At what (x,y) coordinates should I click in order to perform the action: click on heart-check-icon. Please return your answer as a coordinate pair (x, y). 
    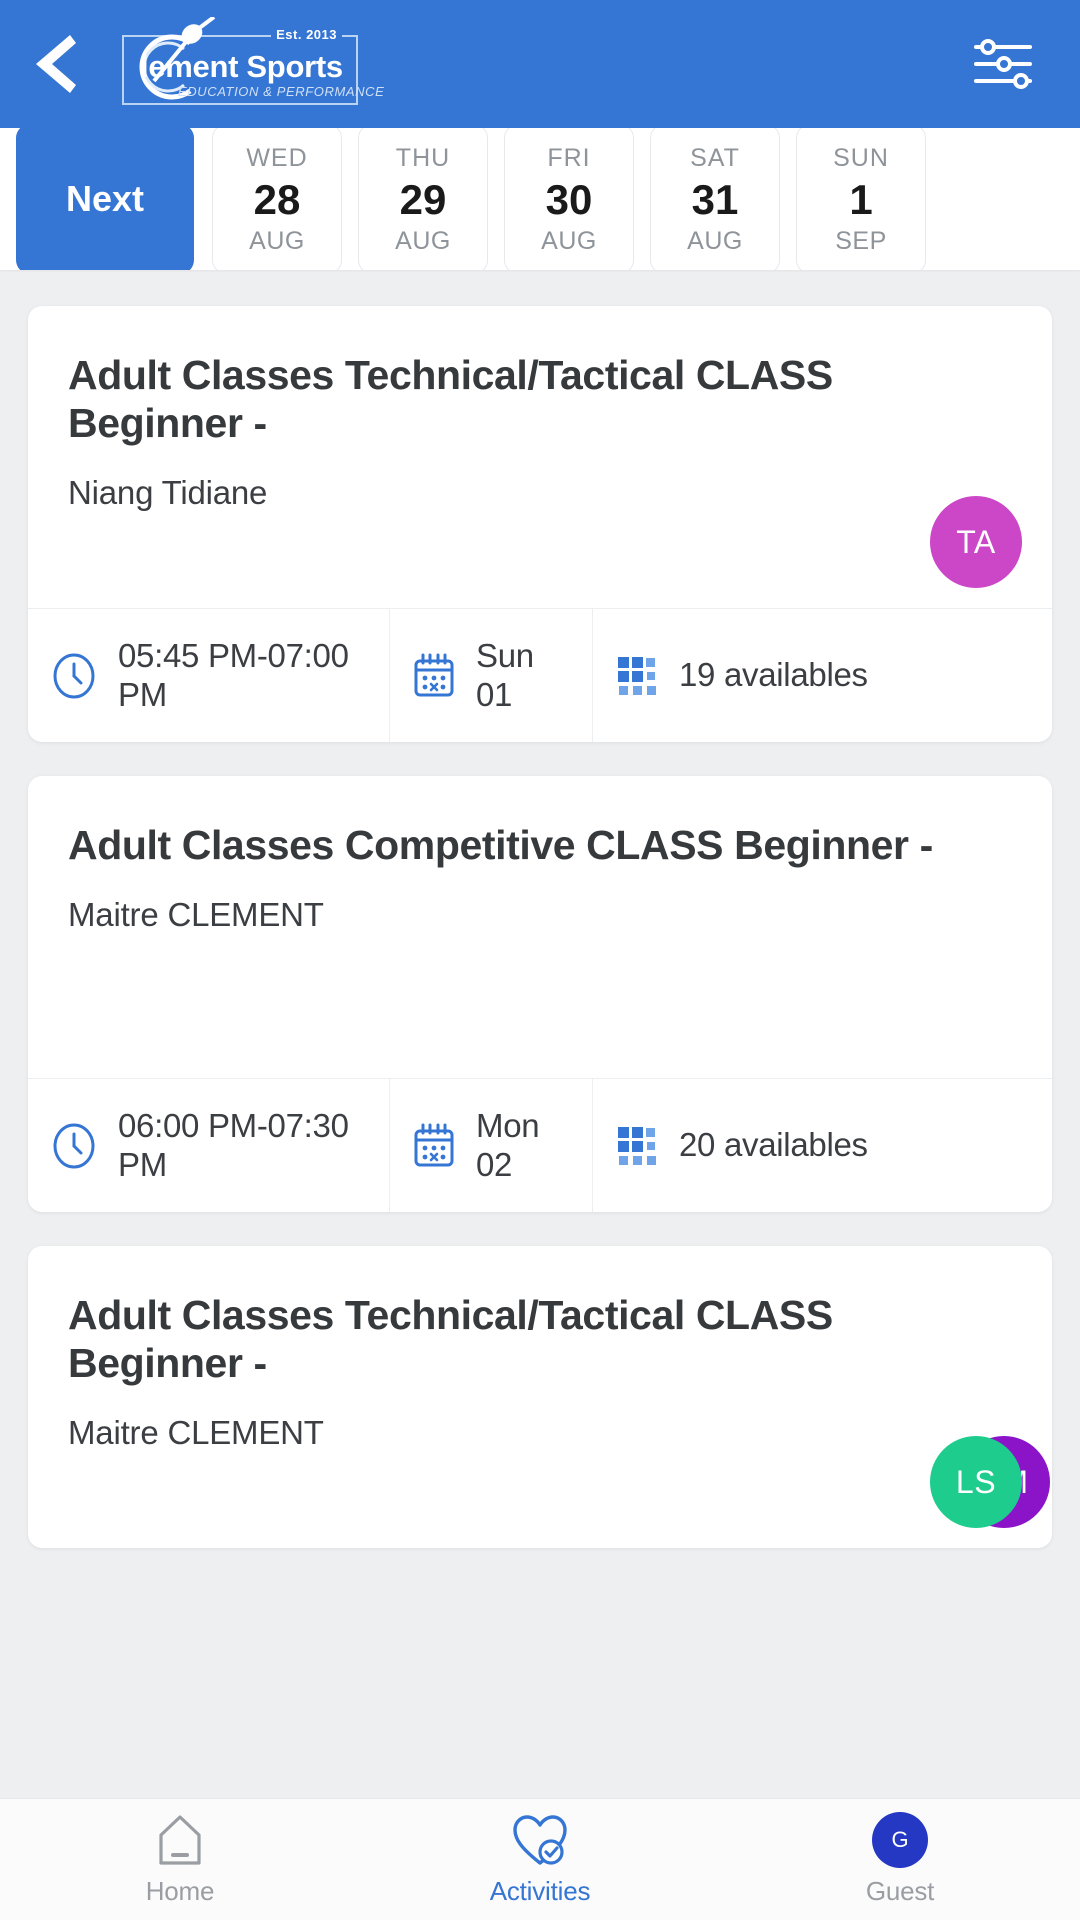
    Looking at the image, I should click on (540, 1840).